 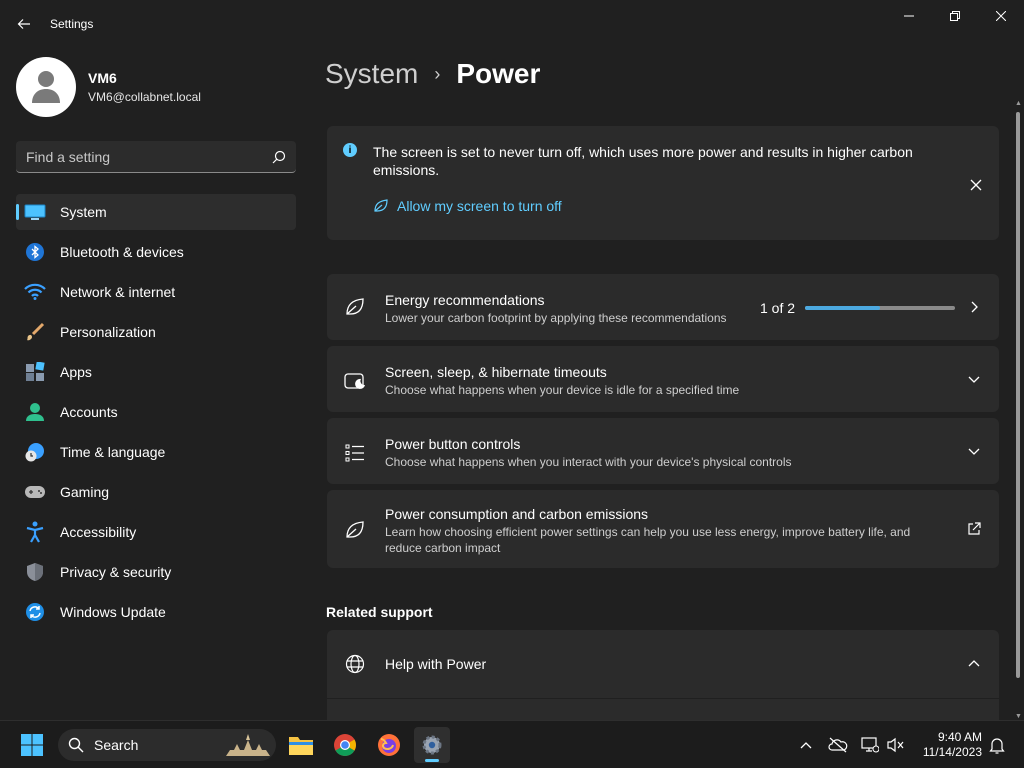 I want to click on firefox-button, so click(x=389, y=745).